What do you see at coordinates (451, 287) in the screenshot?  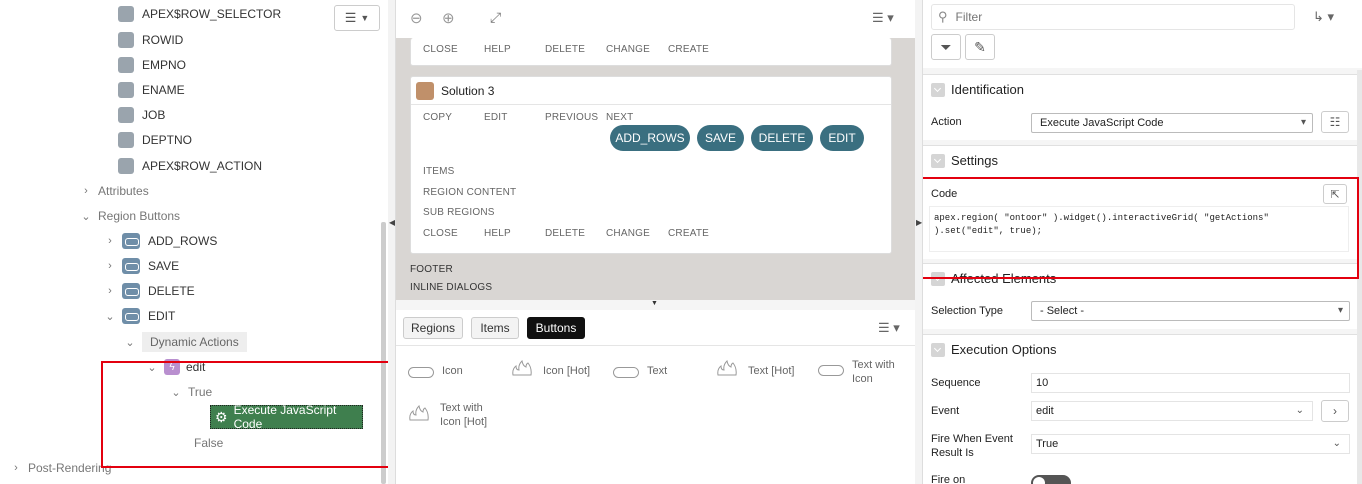 I see `position-label: INLINE DIALOGS` at bounding box center [451, 287].